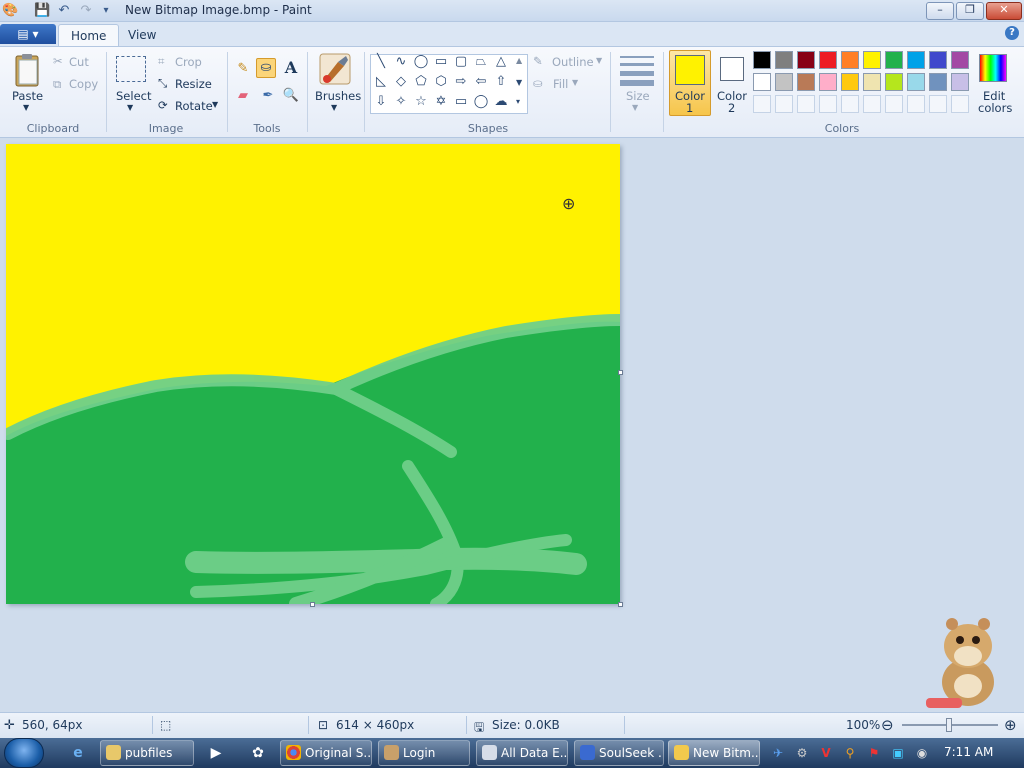  I want to click on text-tool-icon: A, so click(291, 68).